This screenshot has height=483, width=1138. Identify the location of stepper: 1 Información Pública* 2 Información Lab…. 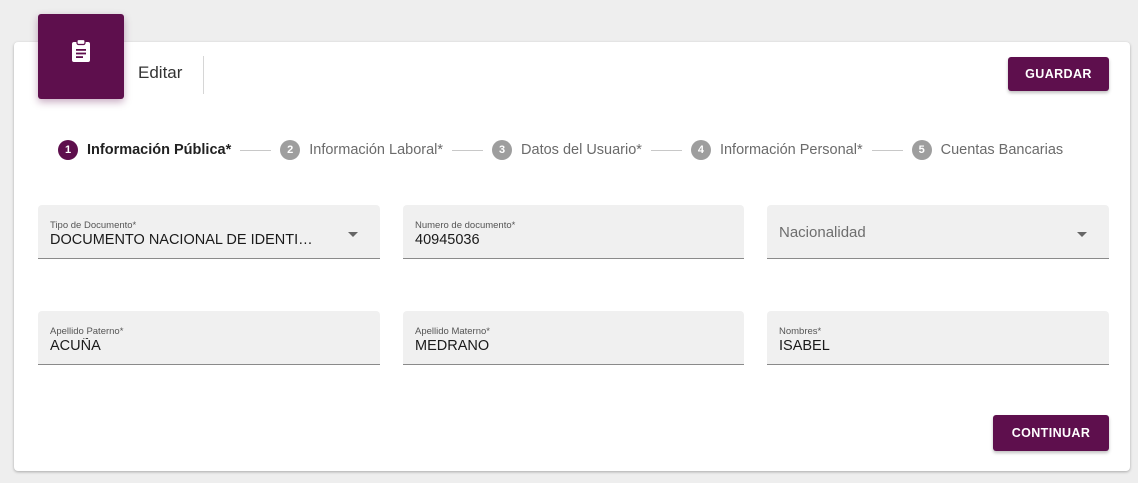
(560, 150).